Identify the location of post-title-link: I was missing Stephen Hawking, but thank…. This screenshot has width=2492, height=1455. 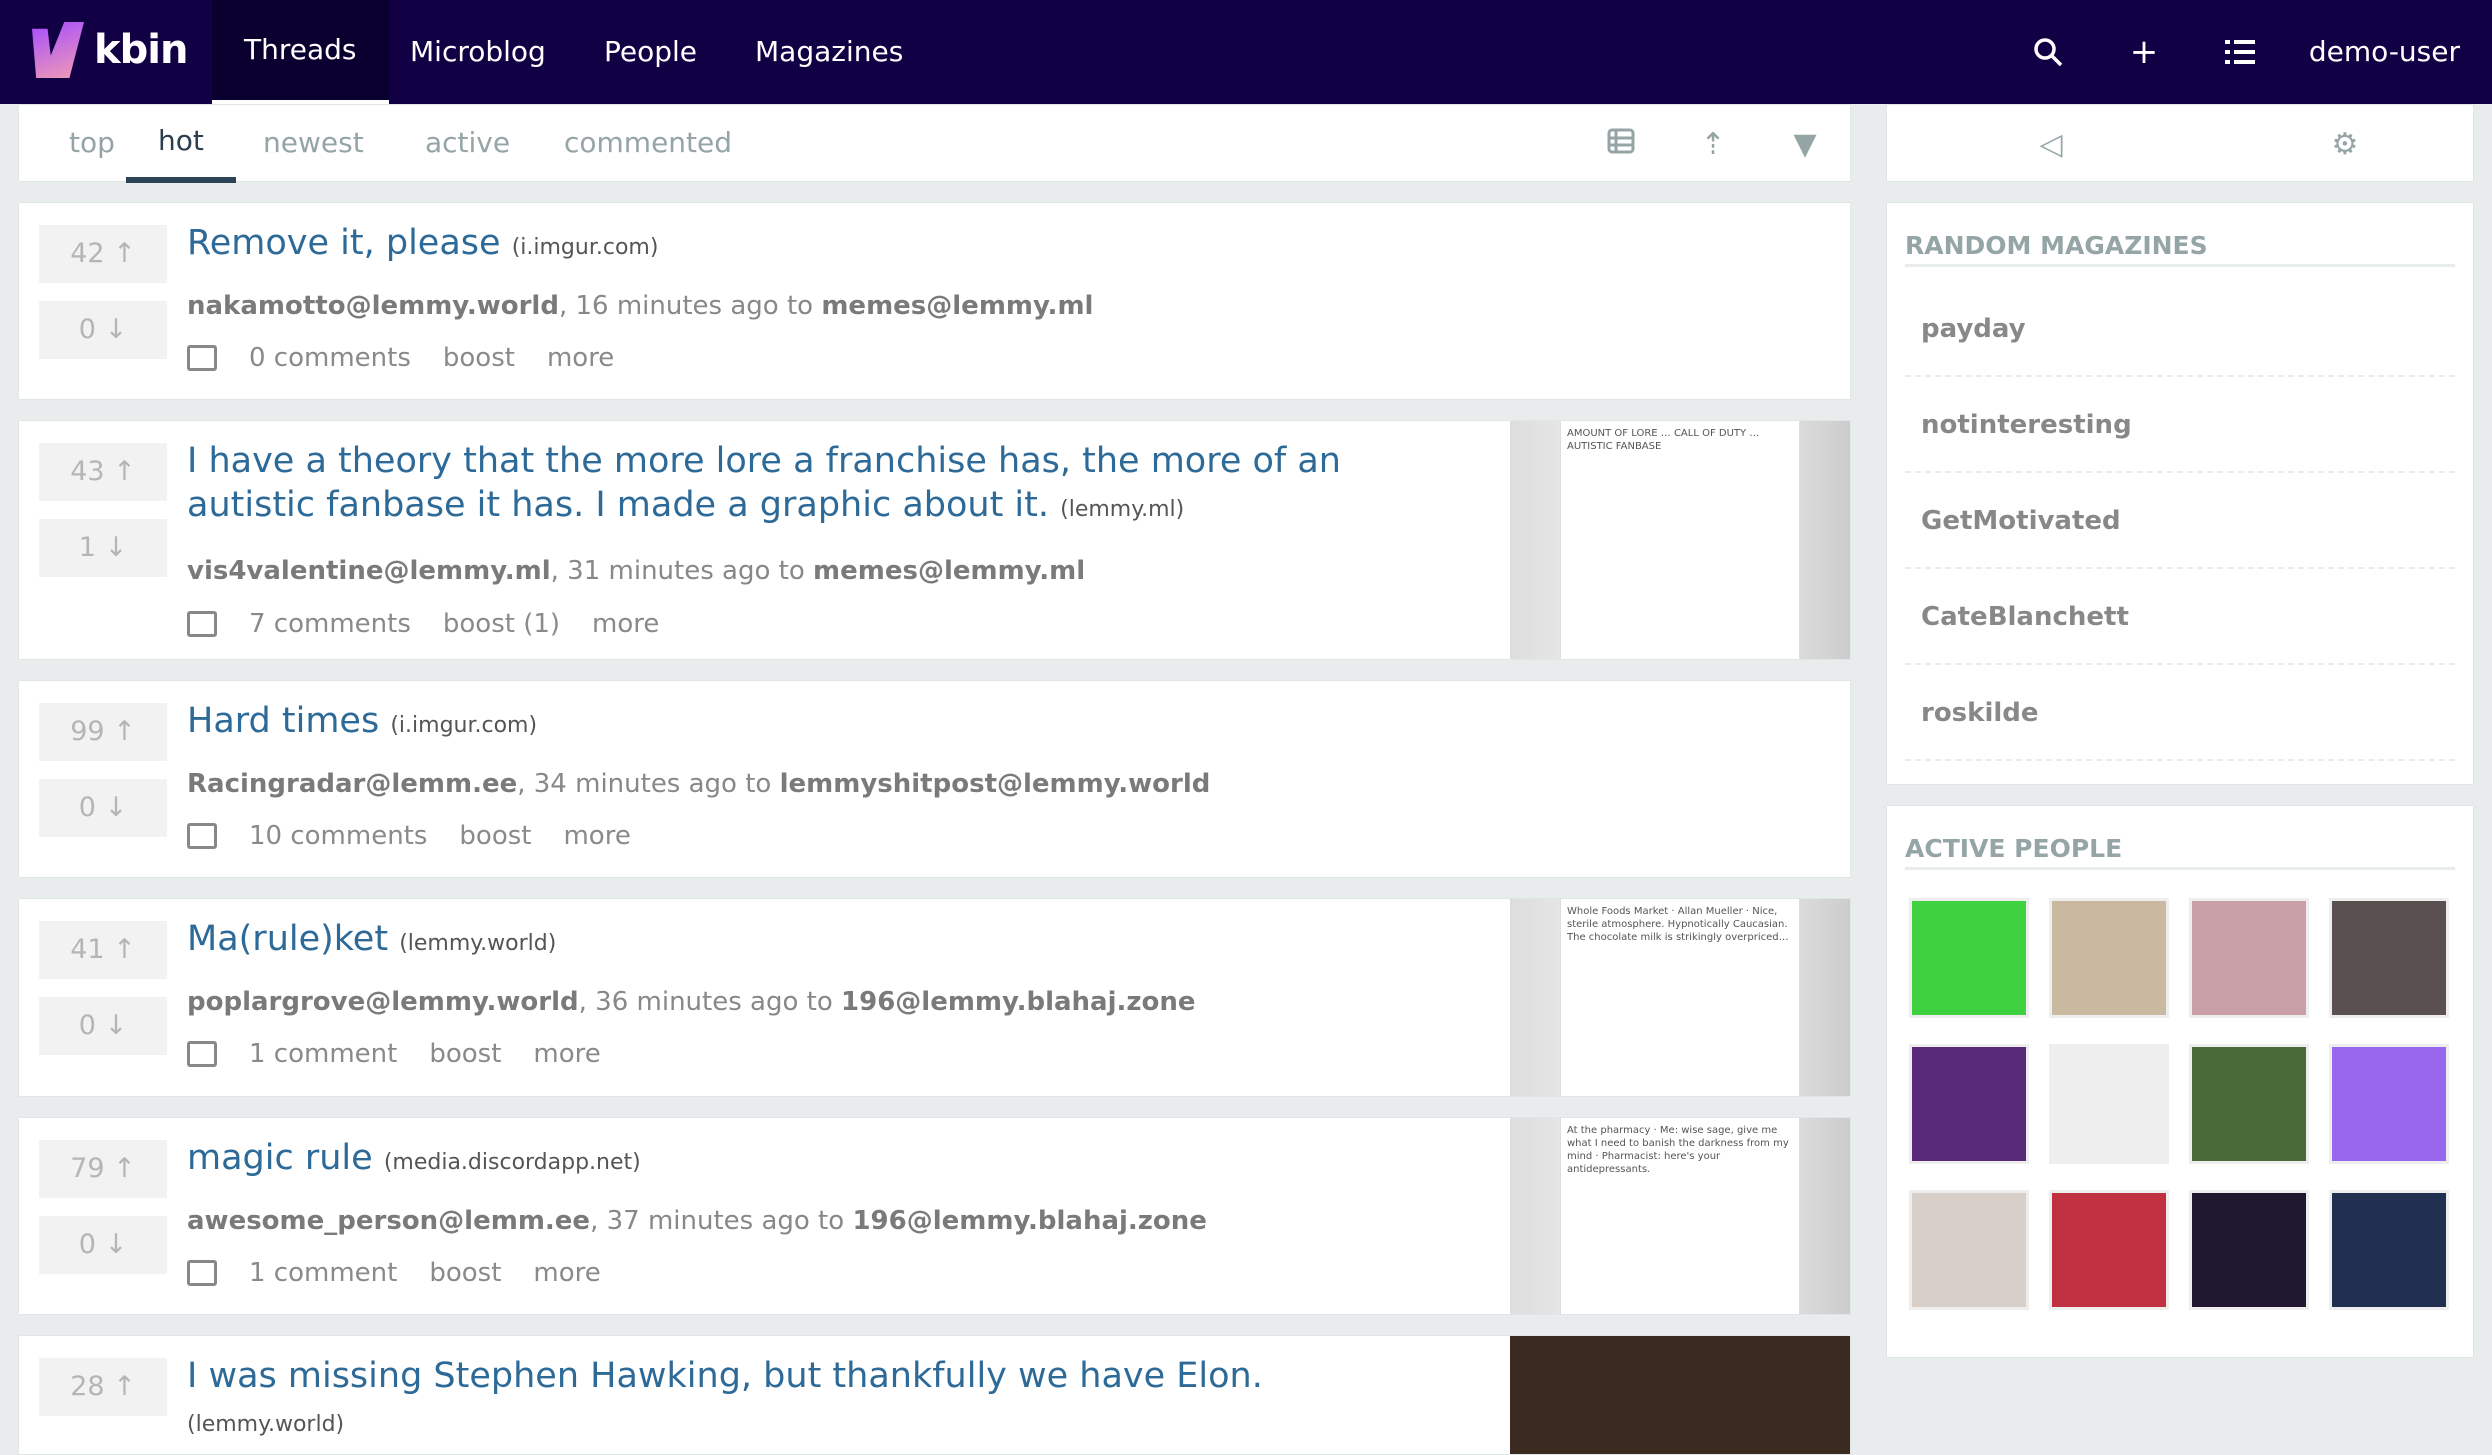
(725, 1376).